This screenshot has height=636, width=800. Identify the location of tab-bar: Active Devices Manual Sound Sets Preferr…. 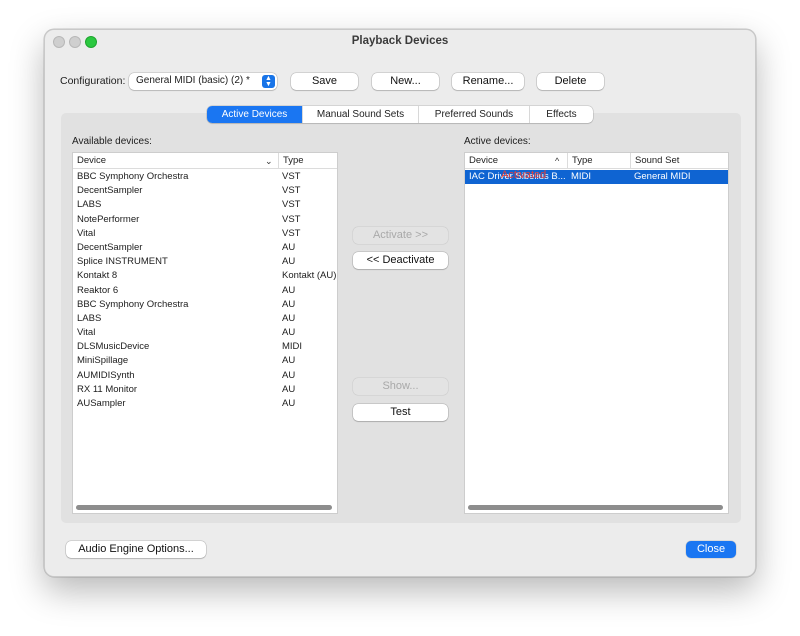
(400, 114).